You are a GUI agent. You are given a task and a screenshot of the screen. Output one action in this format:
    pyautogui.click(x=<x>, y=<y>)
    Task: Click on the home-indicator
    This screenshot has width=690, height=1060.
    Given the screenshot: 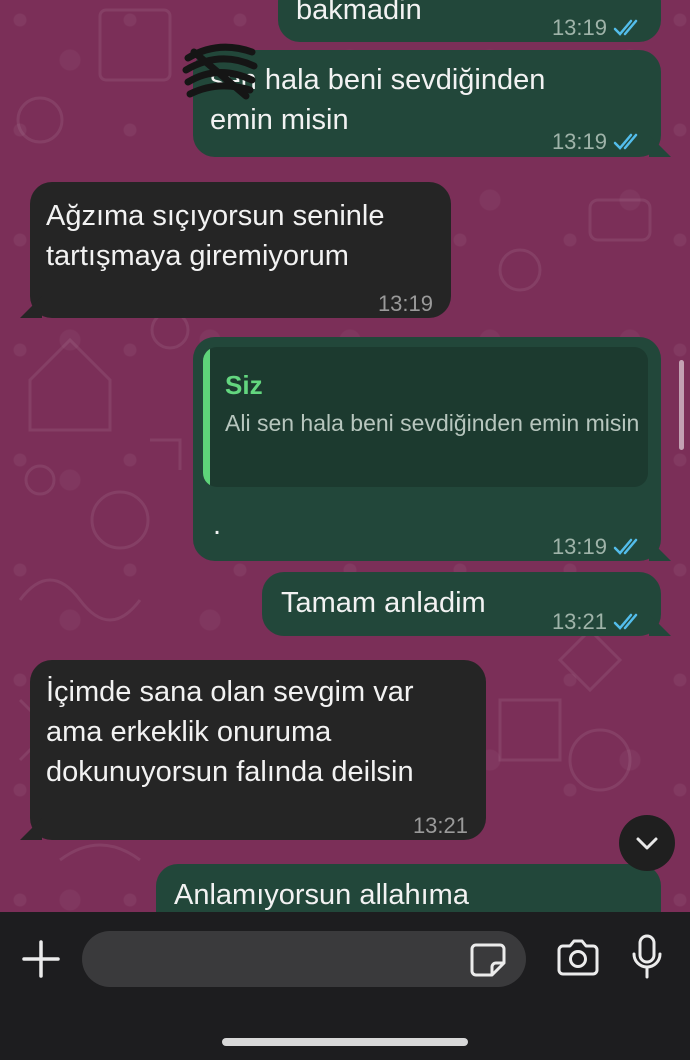 What is the action you would take?
    pyautogui.click(x=345, y=1042)
    